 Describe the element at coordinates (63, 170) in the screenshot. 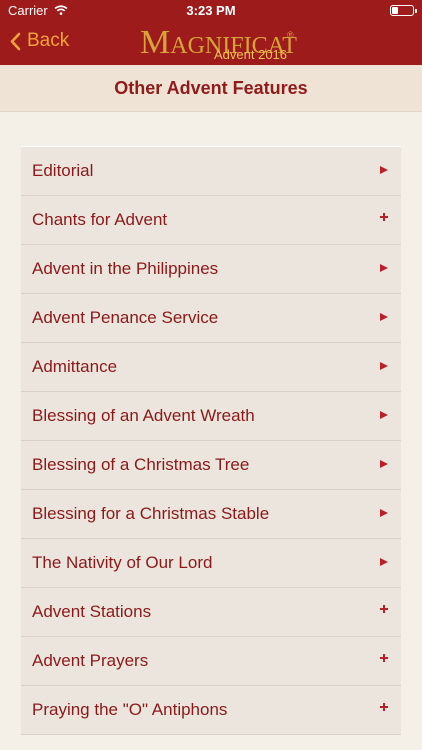

I see `list-item-label: Editorial` at that location.